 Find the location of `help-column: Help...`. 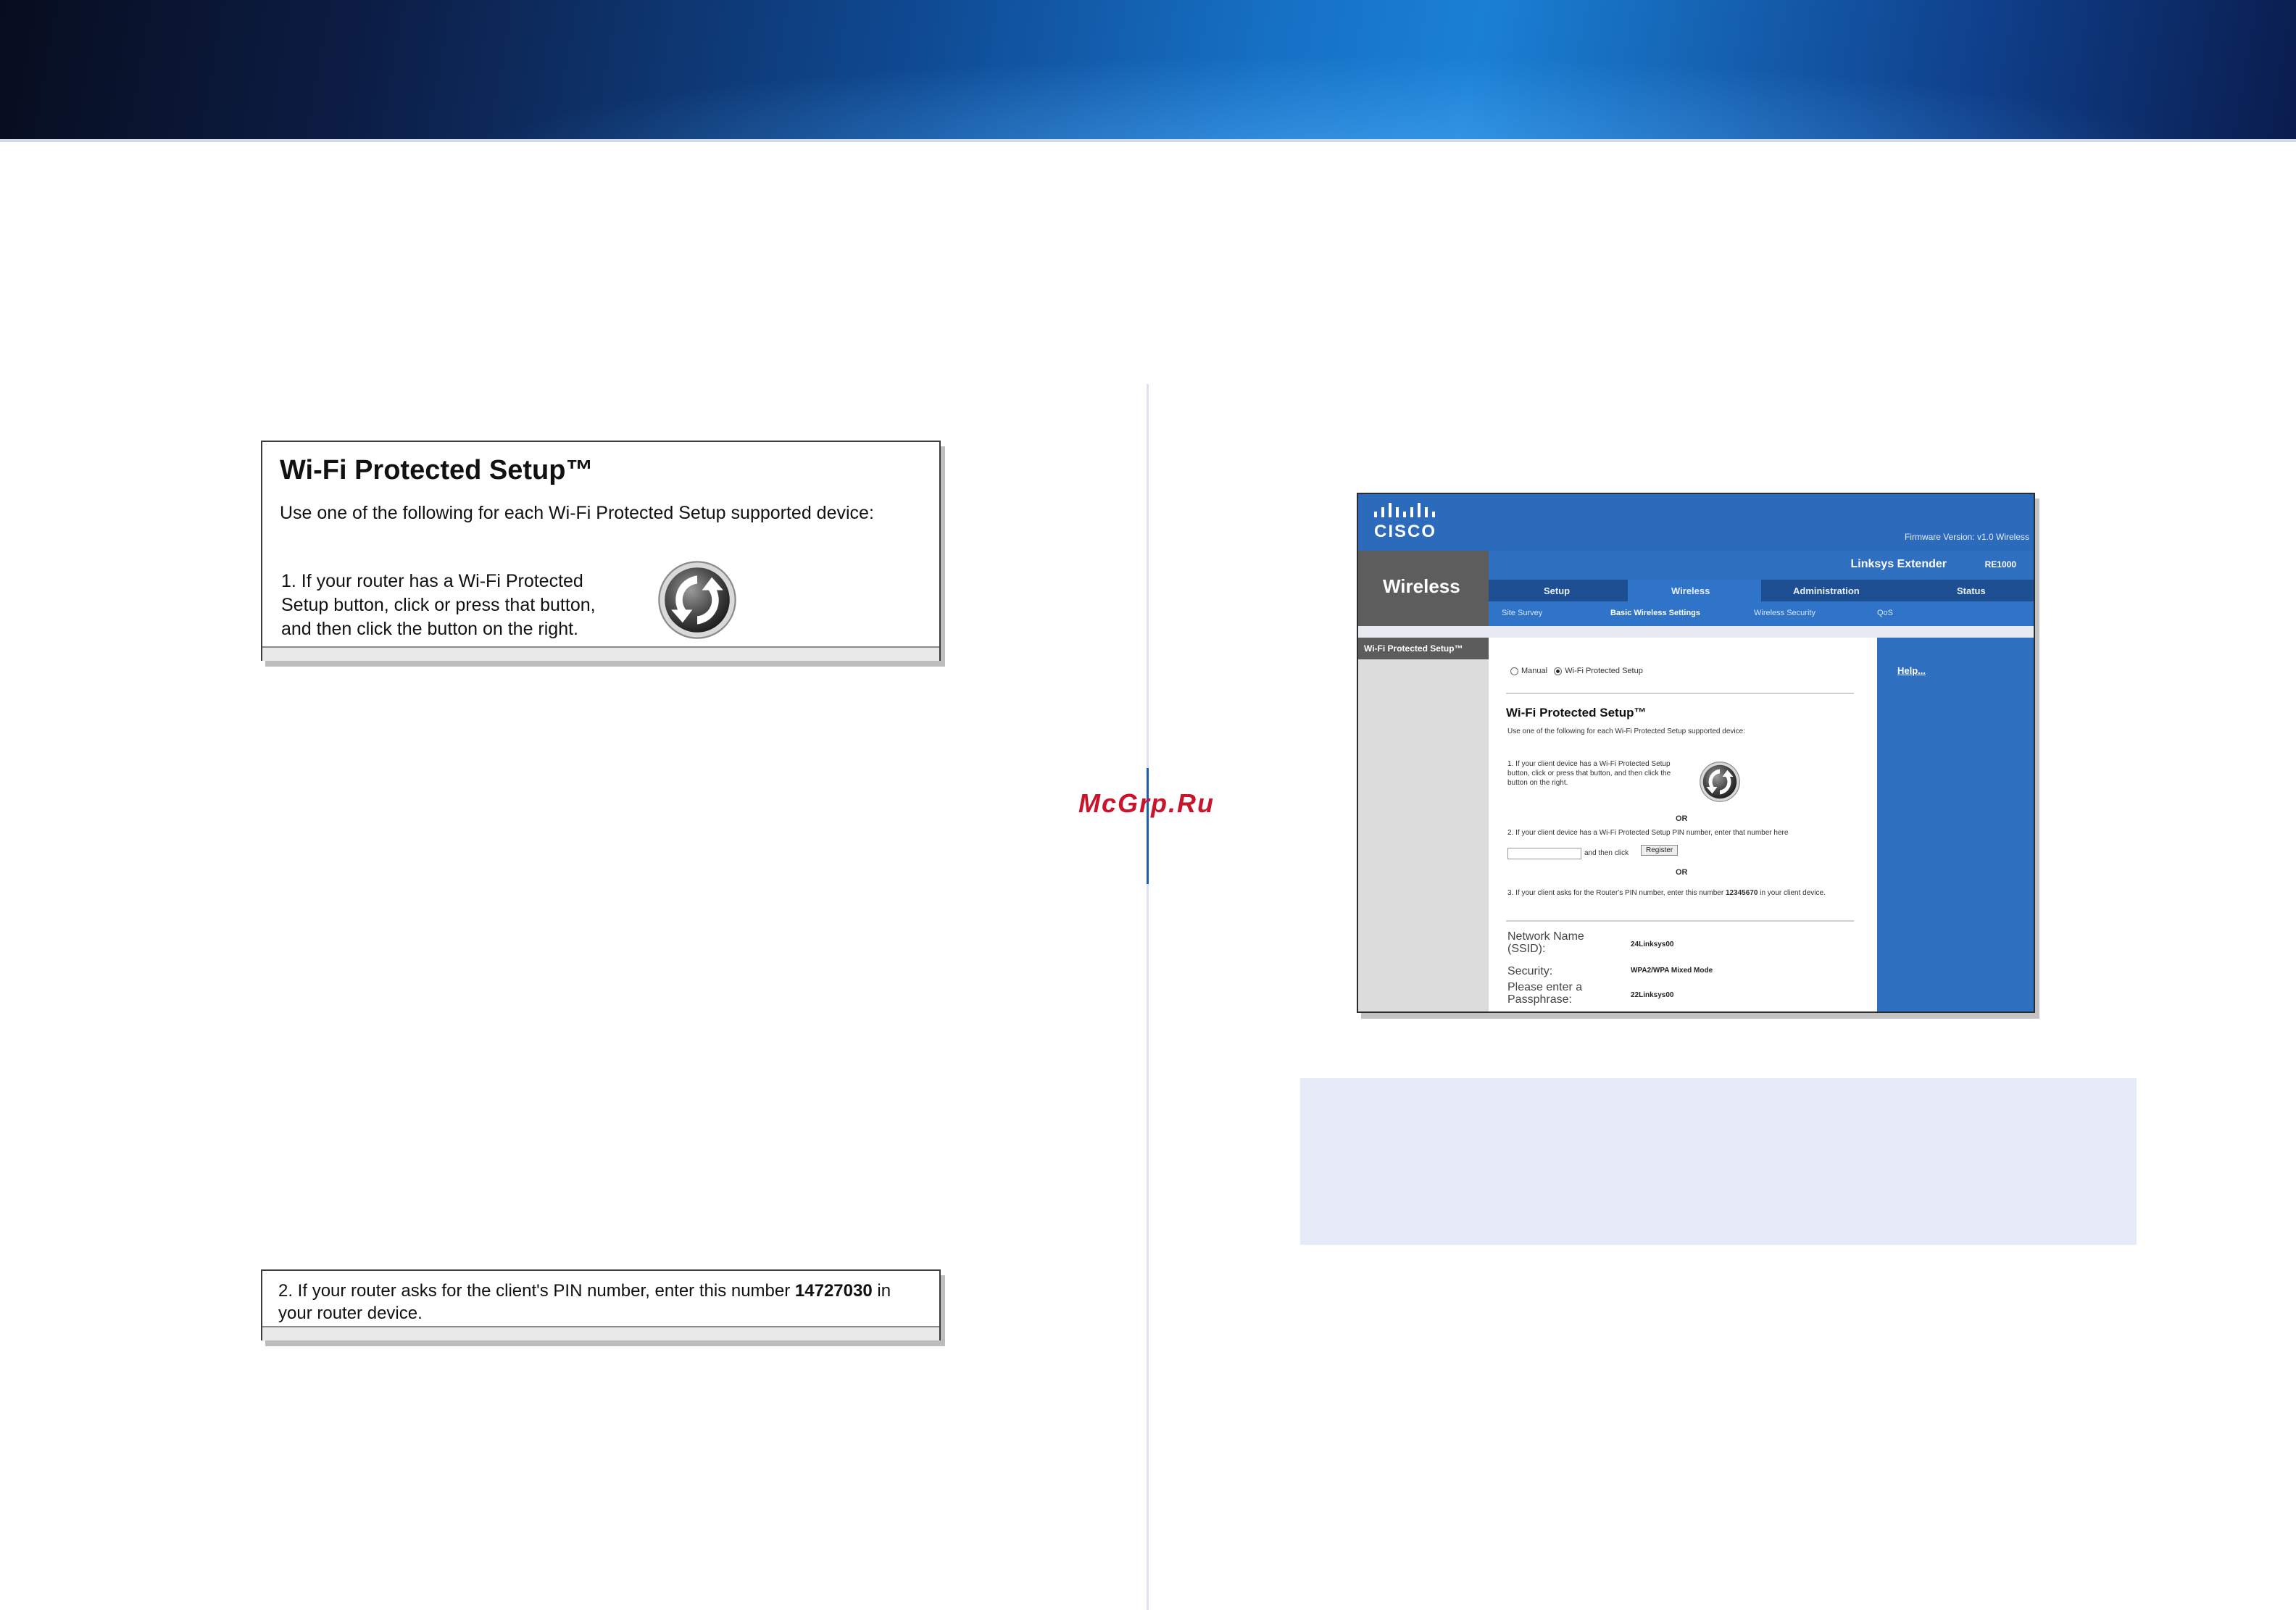

help-column: Help... is located at coordinates (1955, 825).